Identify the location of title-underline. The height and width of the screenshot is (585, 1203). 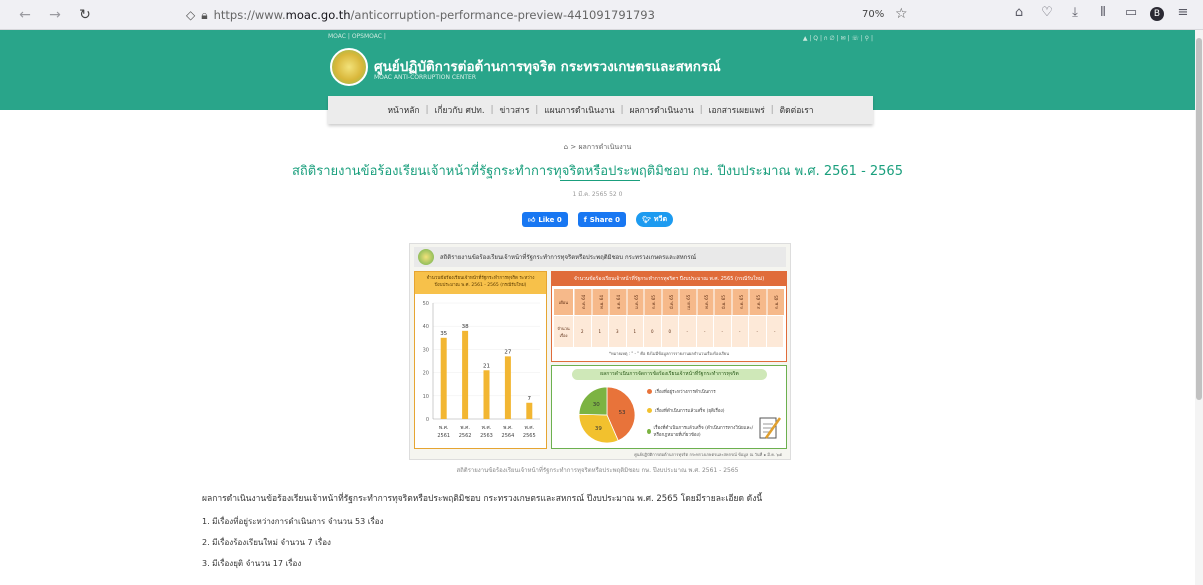
(600, 180).